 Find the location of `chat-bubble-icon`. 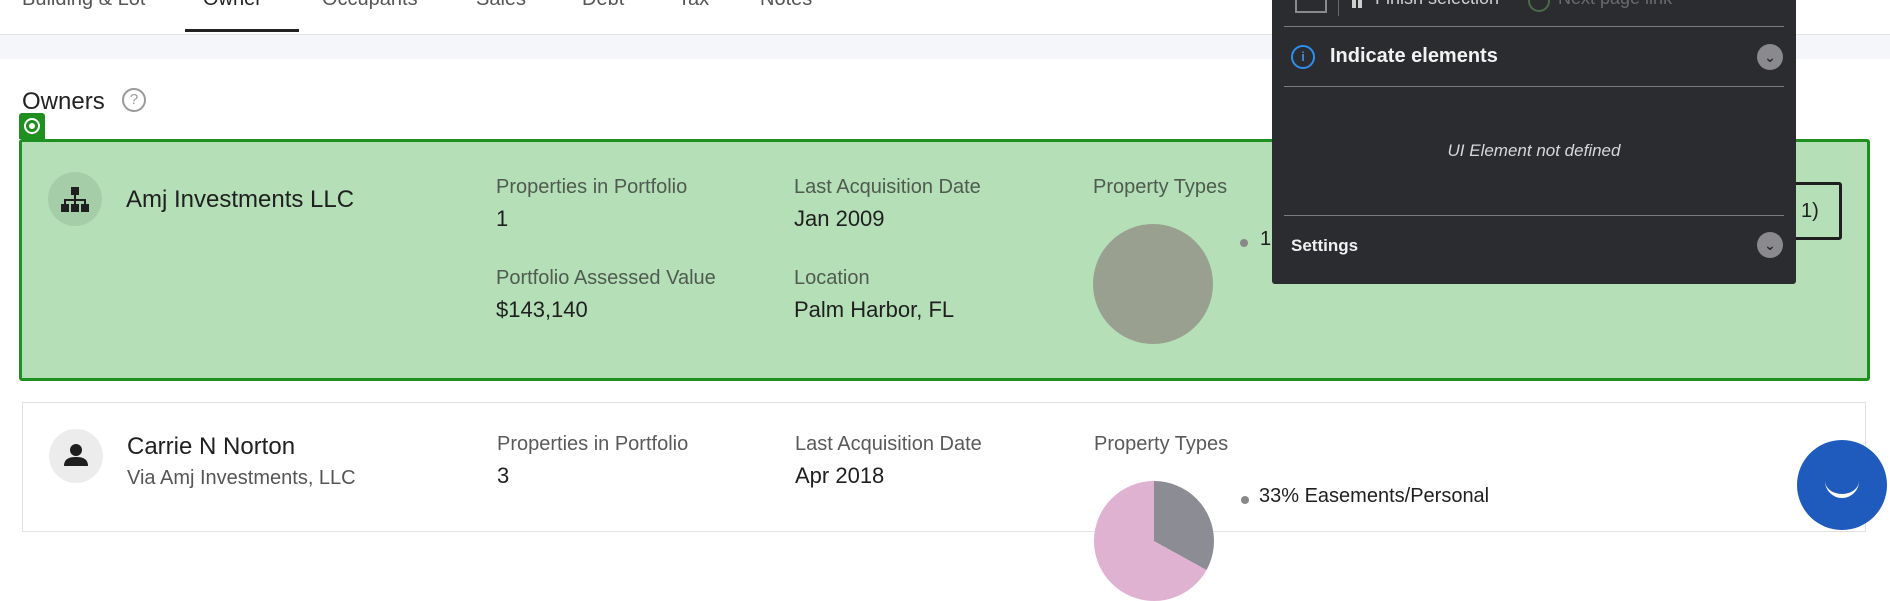

chat-bubble-icon is located at coordinates (1842, 485).